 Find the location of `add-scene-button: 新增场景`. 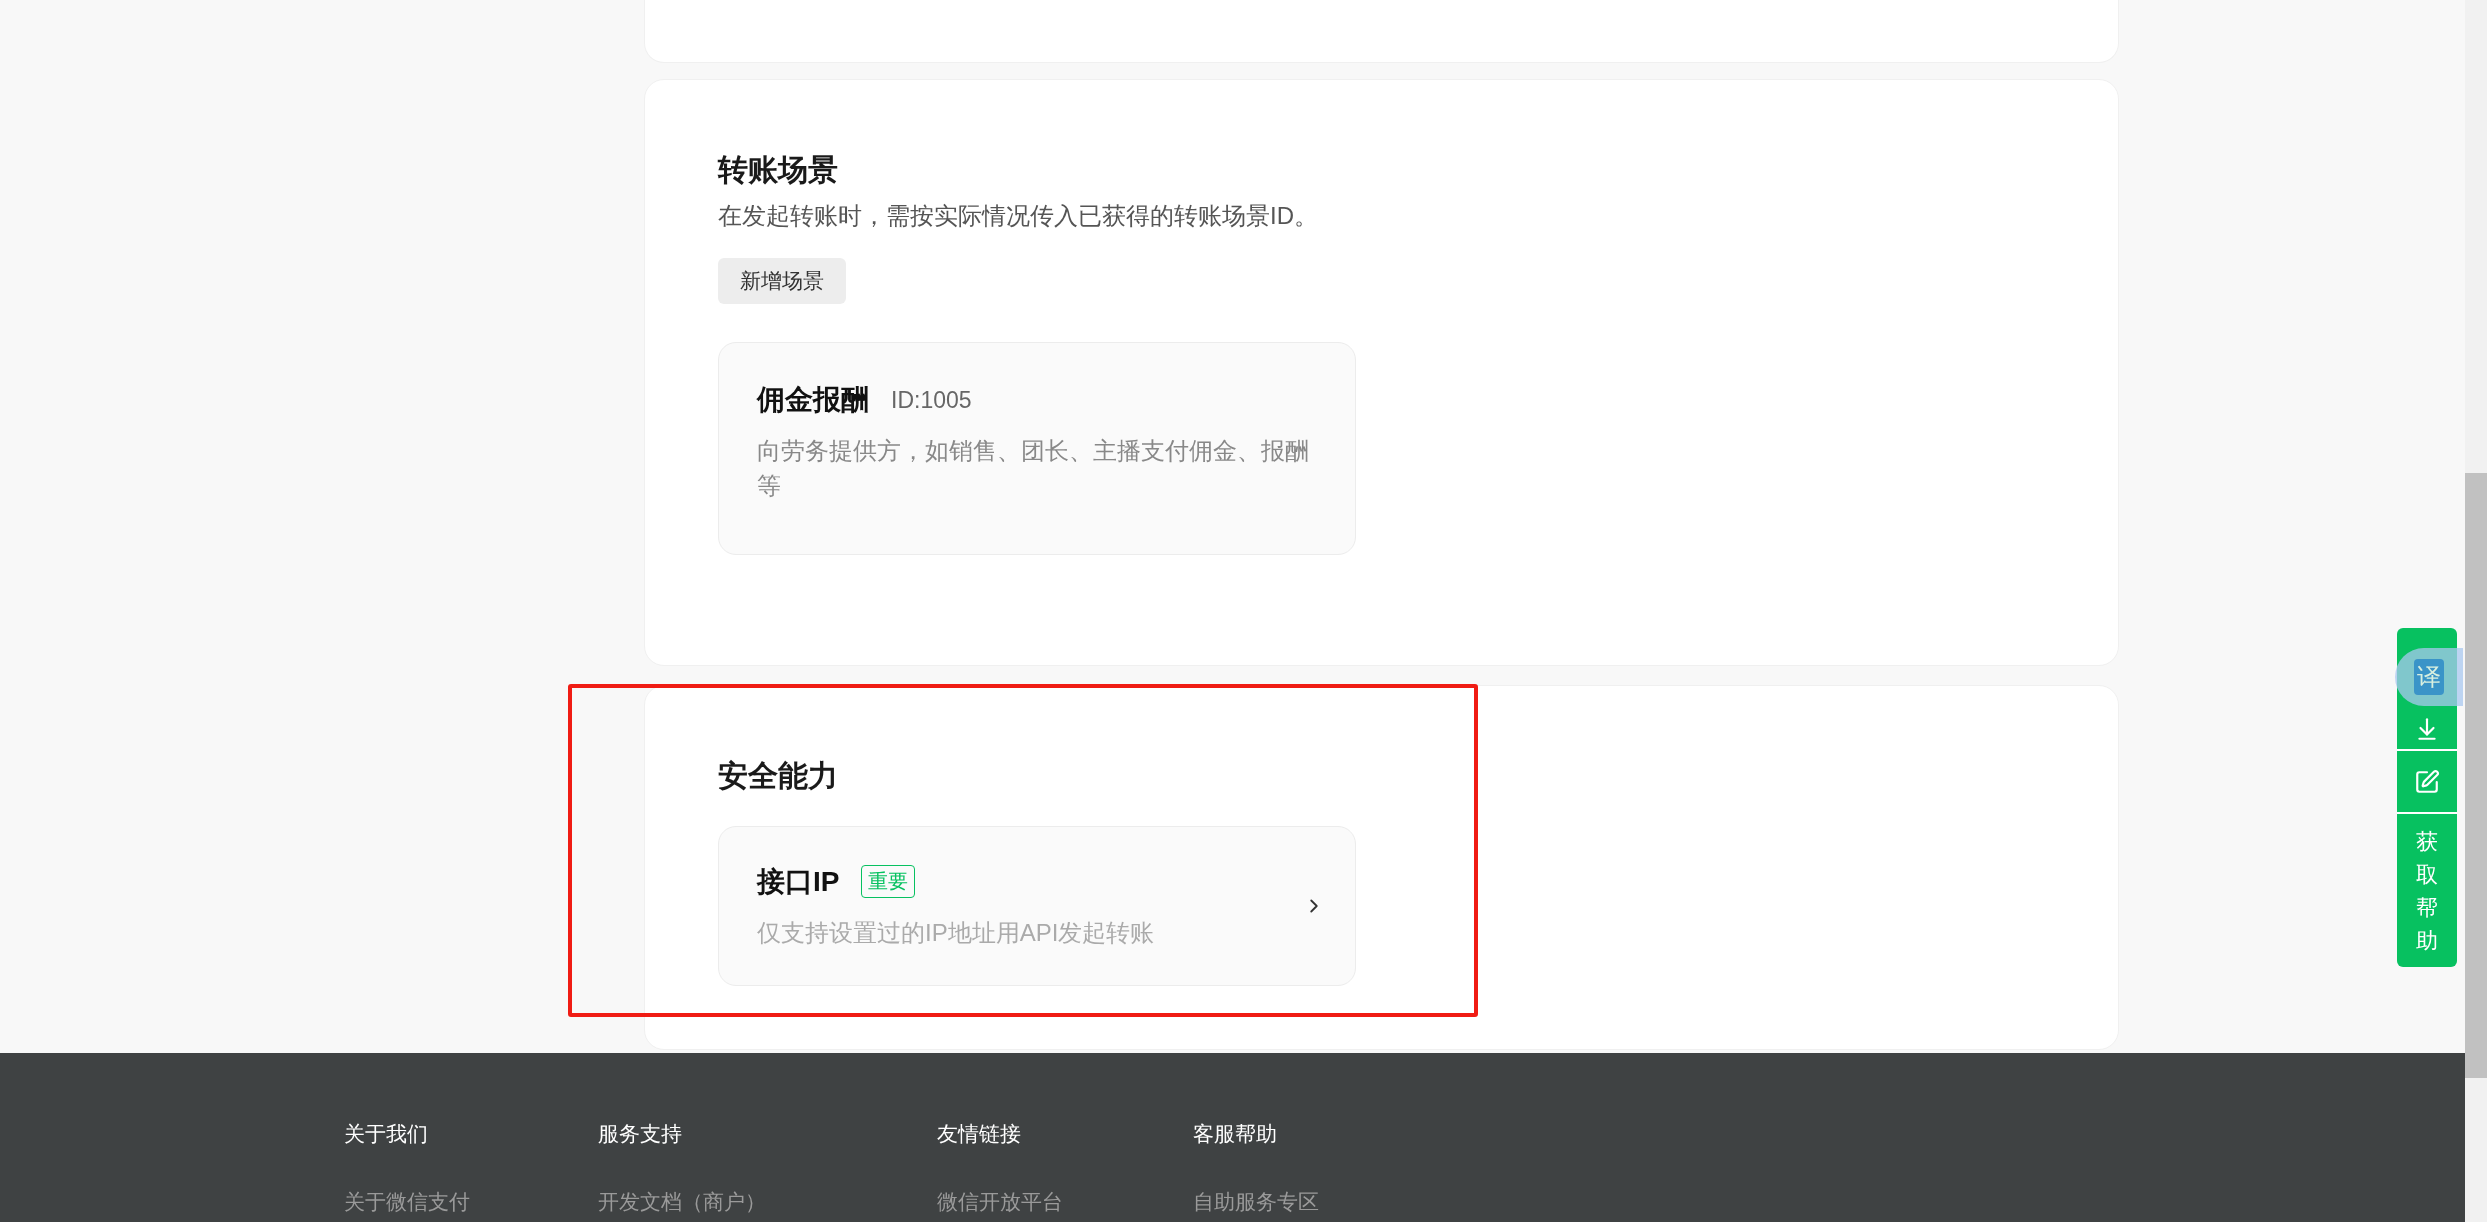

add-scene-button: 新增场景 is located at coordinates (782, 281).